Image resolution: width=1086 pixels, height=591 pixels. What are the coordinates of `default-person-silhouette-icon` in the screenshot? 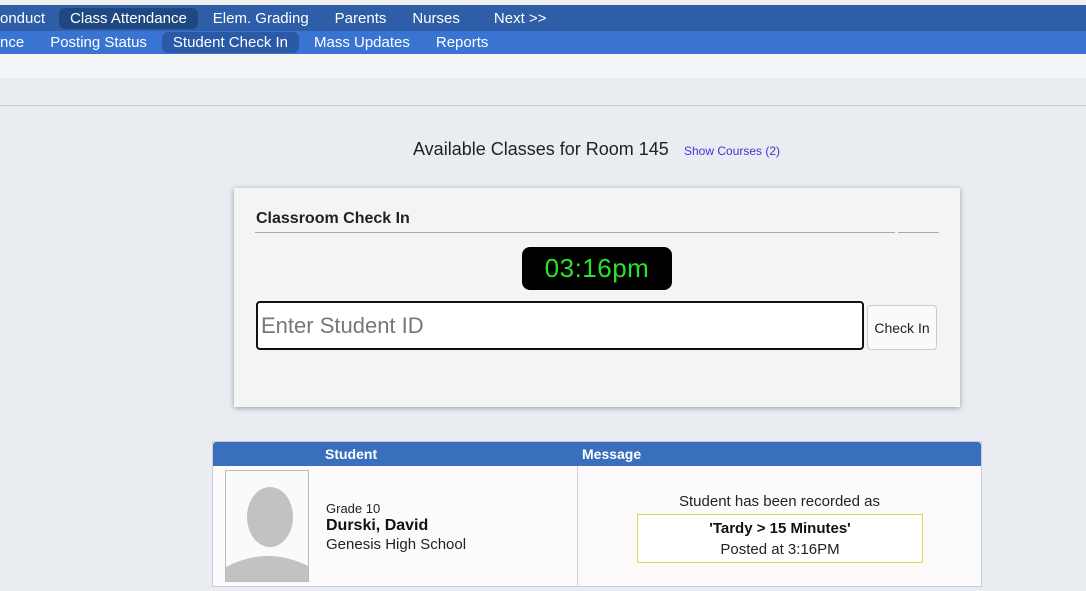 It's located at (267, 534).